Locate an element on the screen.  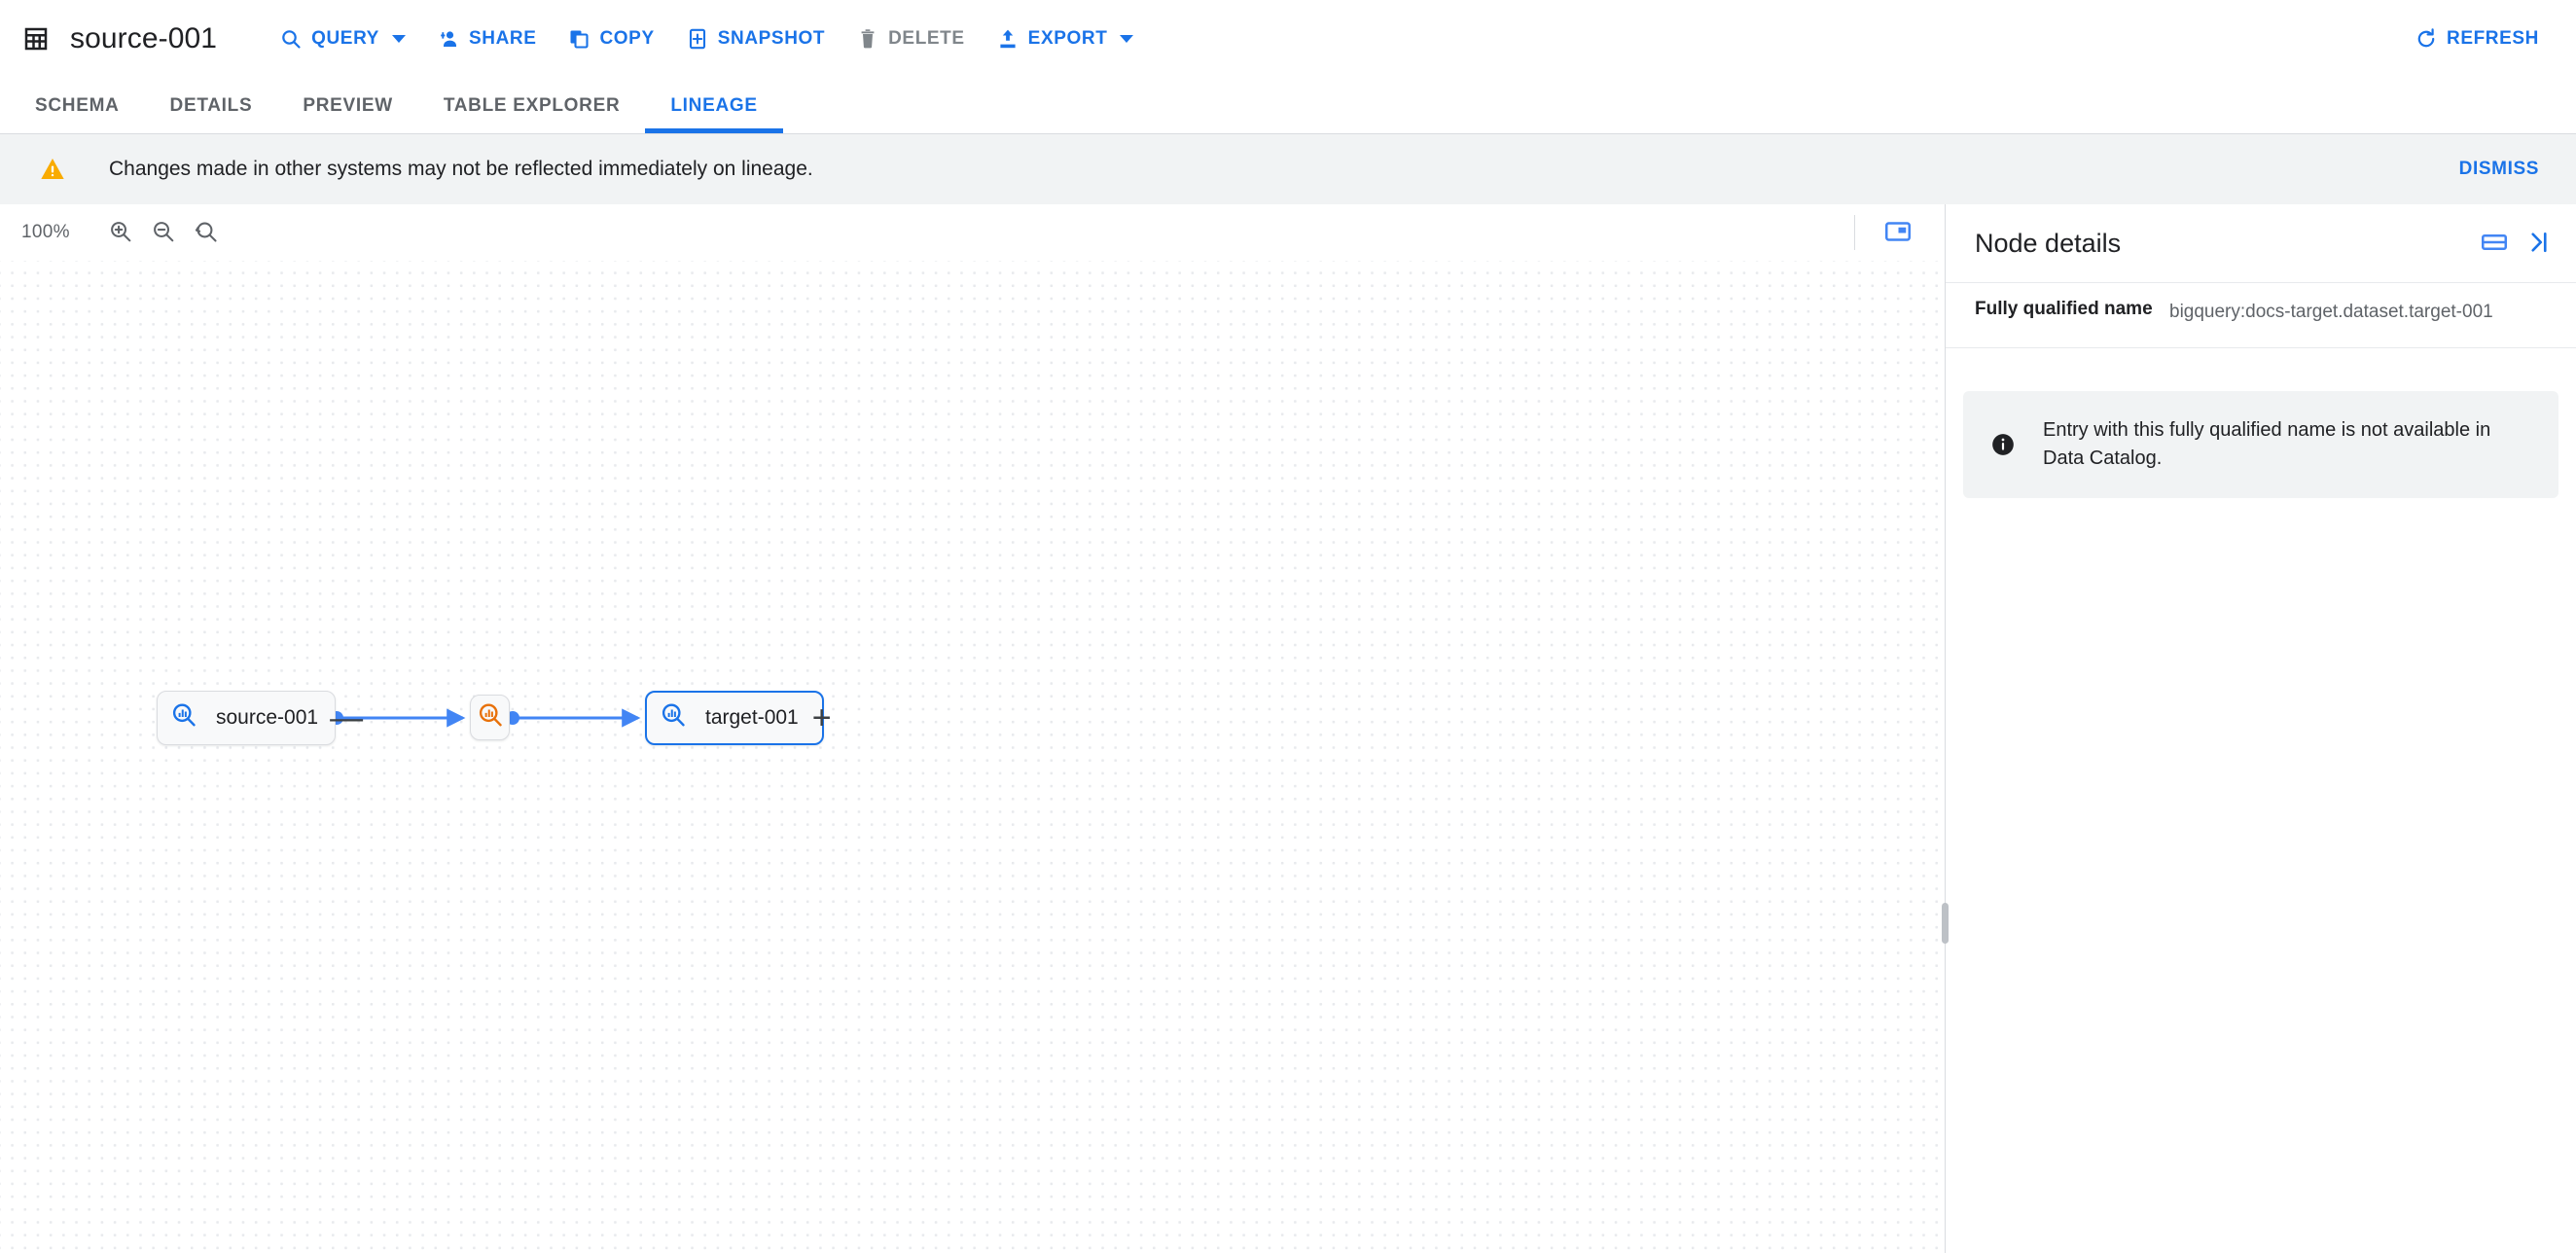
copy-button: COPY is located at coordinates (610, 38).